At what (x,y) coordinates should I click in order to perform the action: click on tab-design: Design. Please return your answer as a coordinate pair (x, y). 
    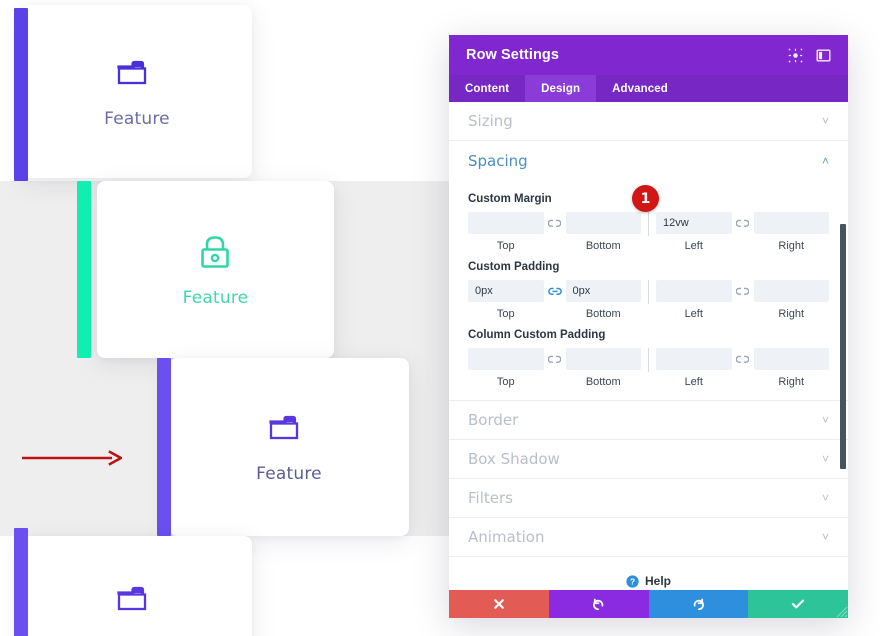
    Looking at the image, I should click on (561, 88).